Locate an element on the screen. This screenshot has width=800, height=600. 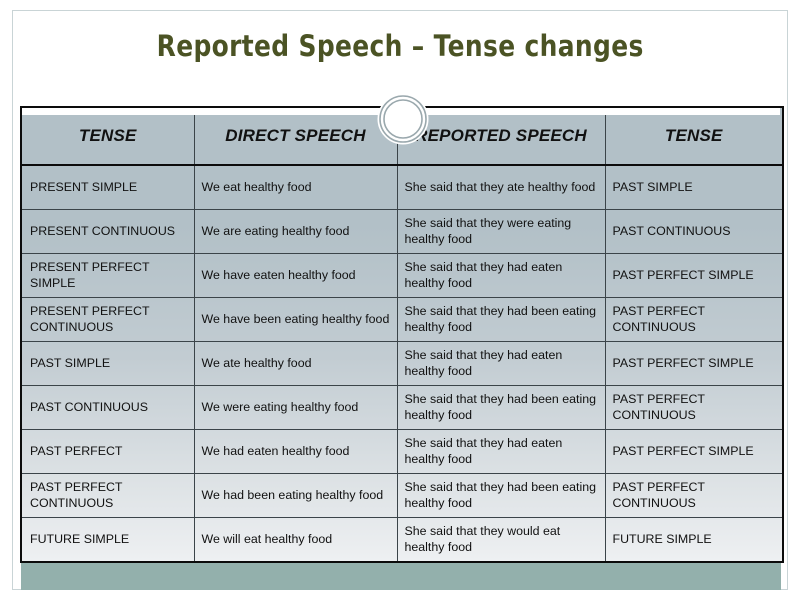
column-header-tense-from: TENSE is located at coordinates (107, 136).